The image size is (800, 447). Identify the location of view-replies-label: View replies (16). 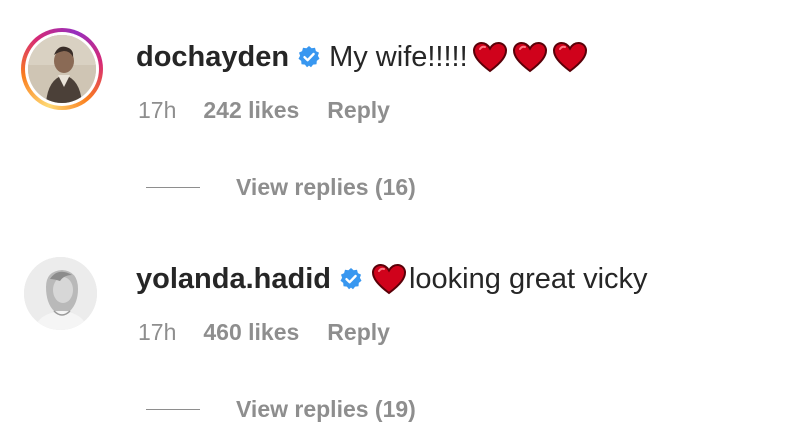
(326, 186).